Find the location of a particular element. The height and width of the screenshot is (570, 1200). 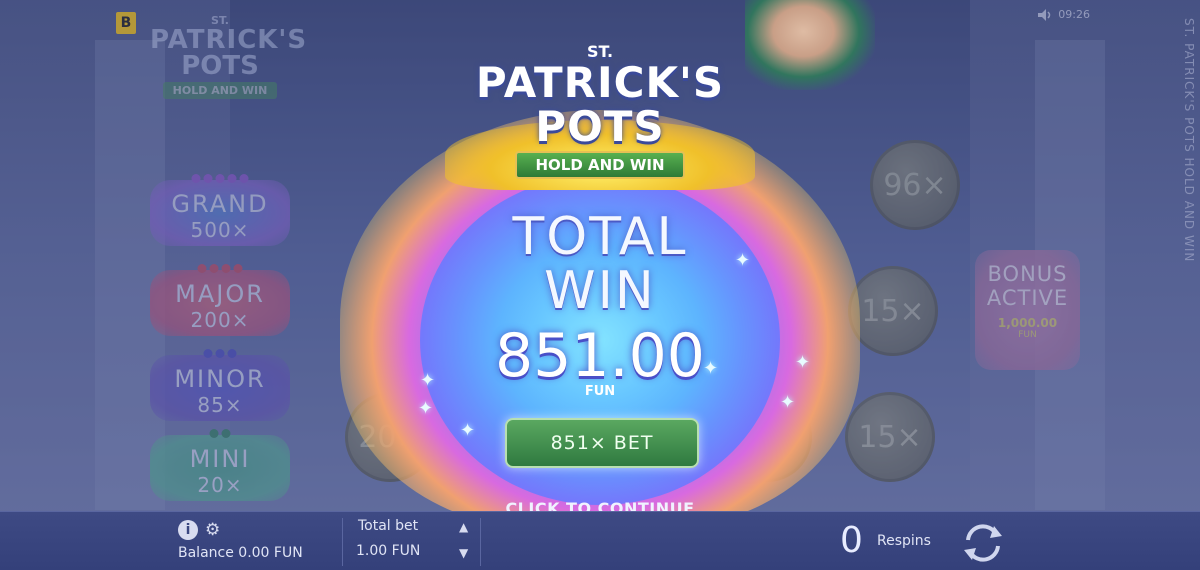

respin-label: Respins is located at coordinates (904, 541).